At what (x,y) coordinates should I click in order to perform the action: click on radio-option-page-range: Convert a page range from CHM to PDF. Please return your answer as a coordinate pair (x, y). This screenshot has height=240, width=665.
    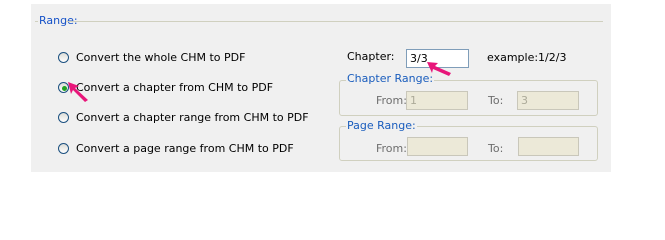
    Looking at the image, I should click on (176, 148).